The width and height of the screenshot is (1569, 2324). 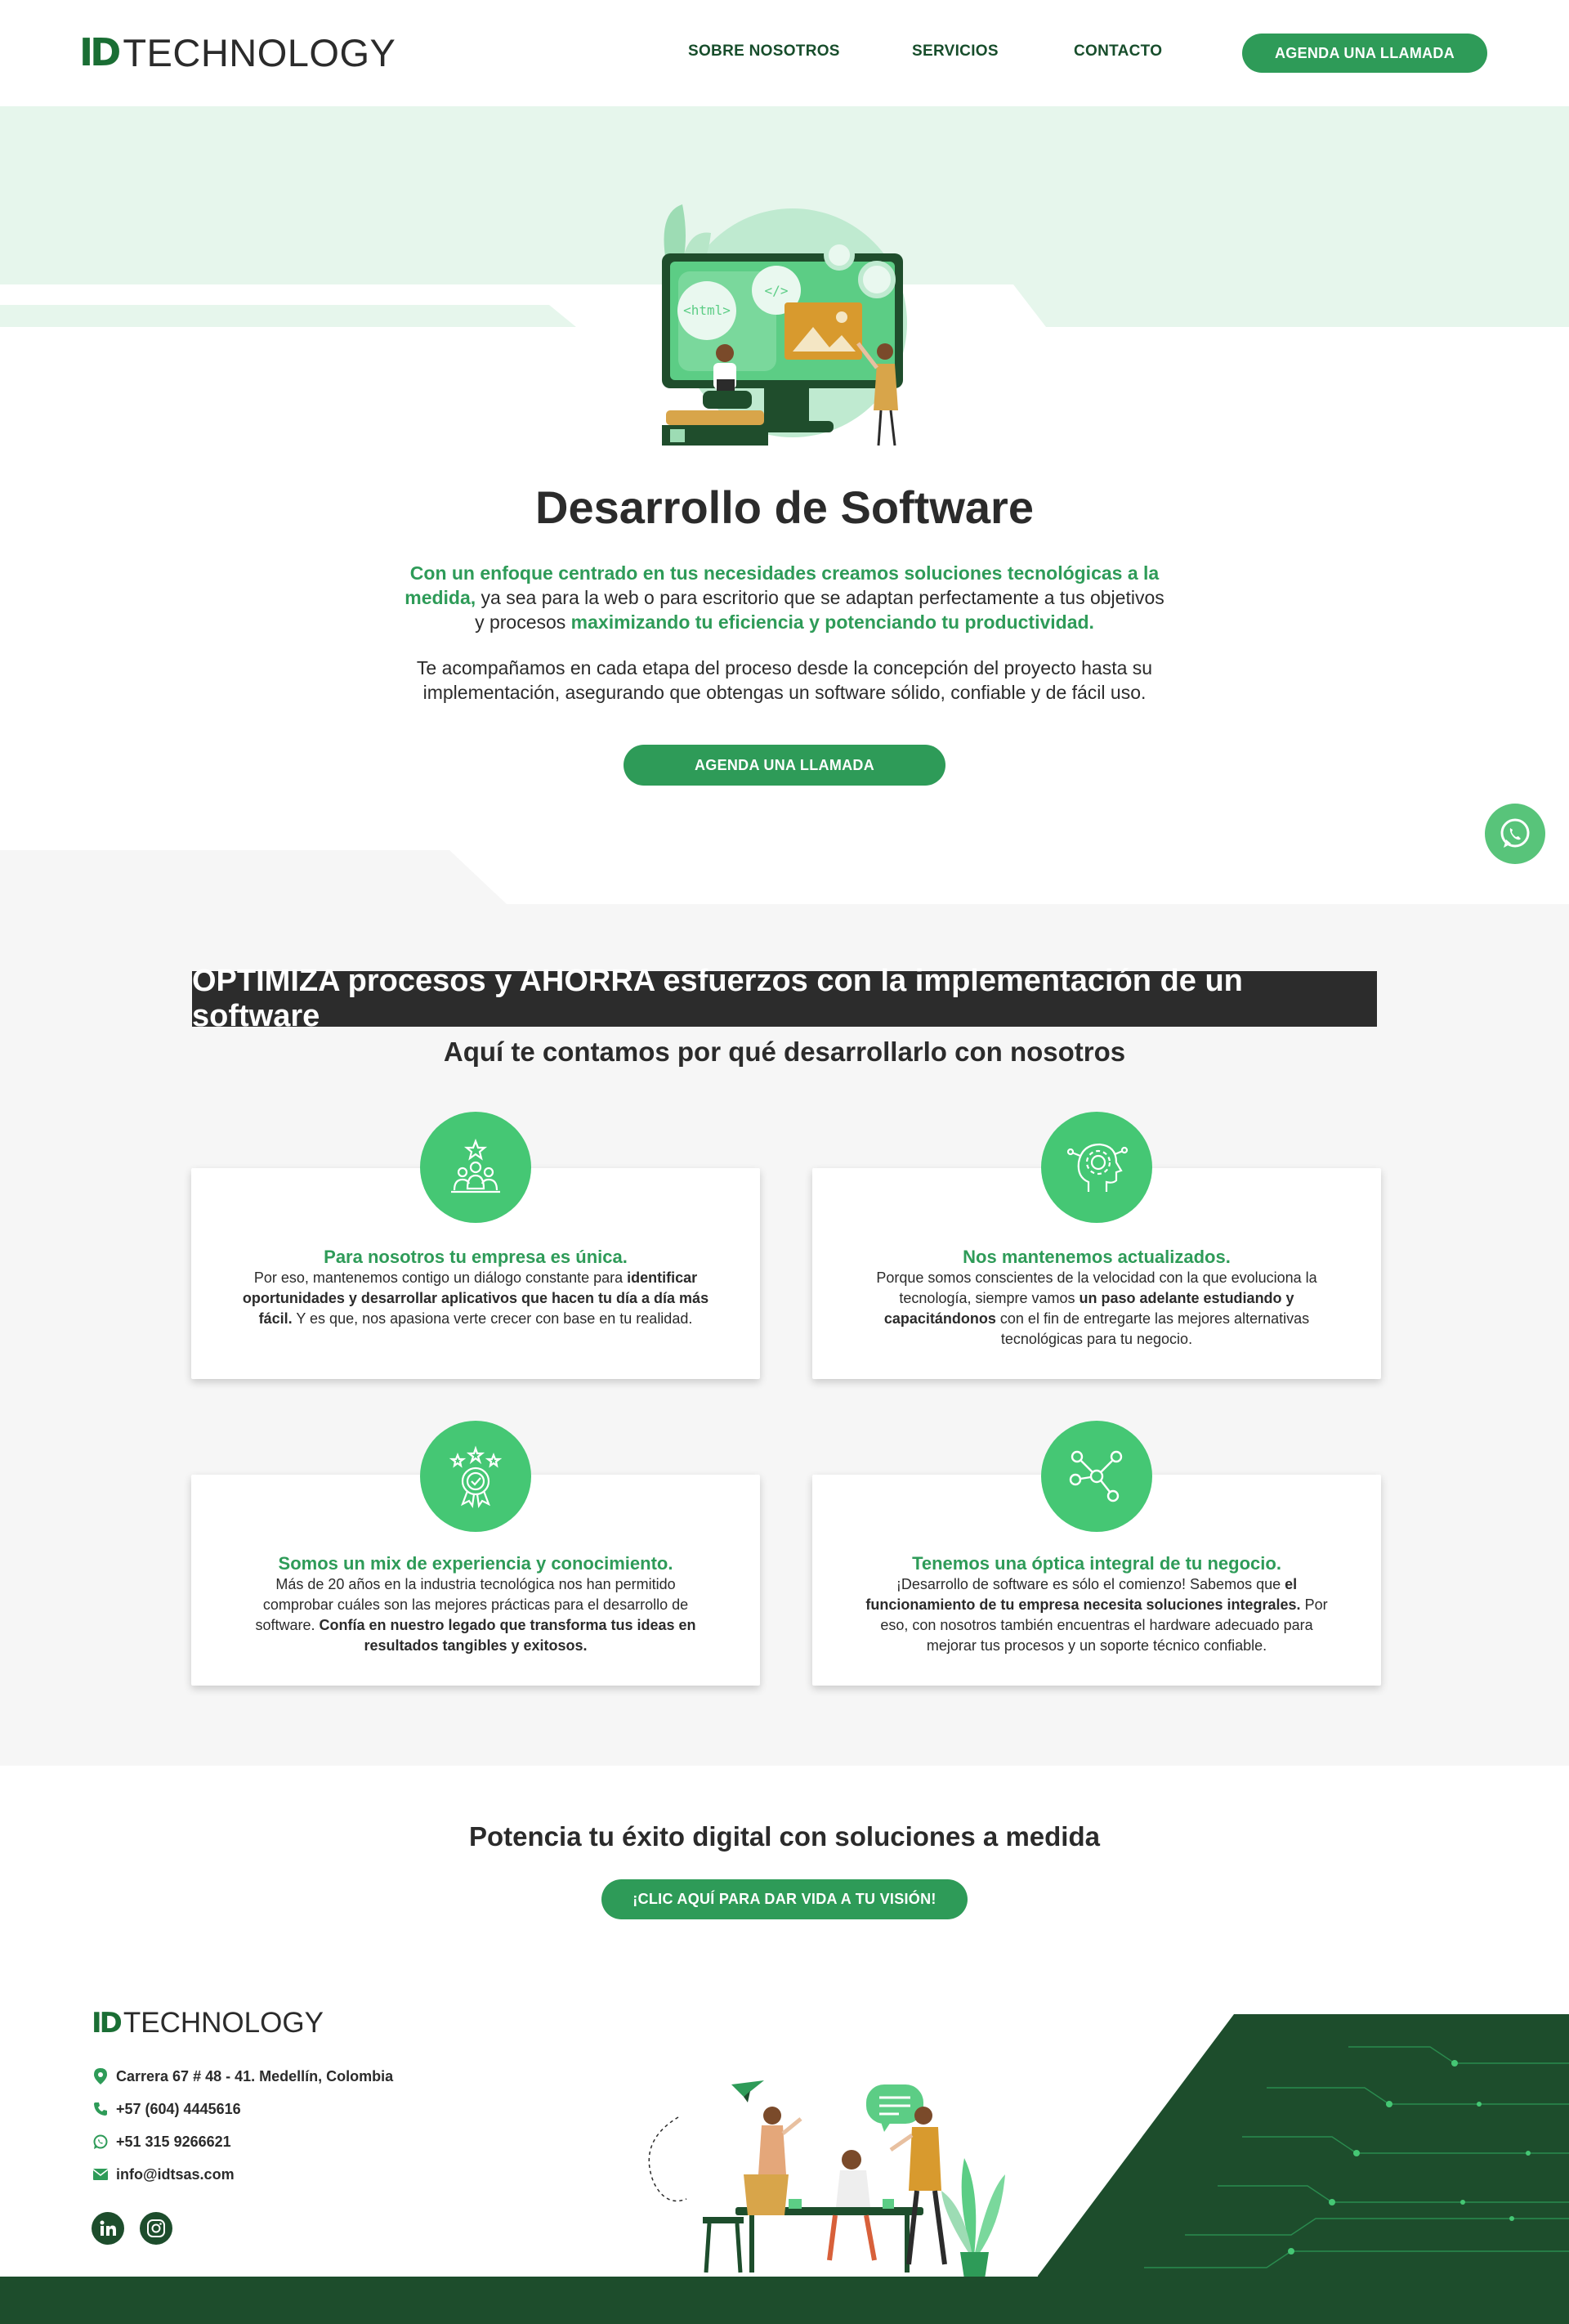 What do you see at coordinates (175, 2174) in the screenshot?
I see `footer-email-text: info@idtsas.com` at bounding box center [175, 2174].